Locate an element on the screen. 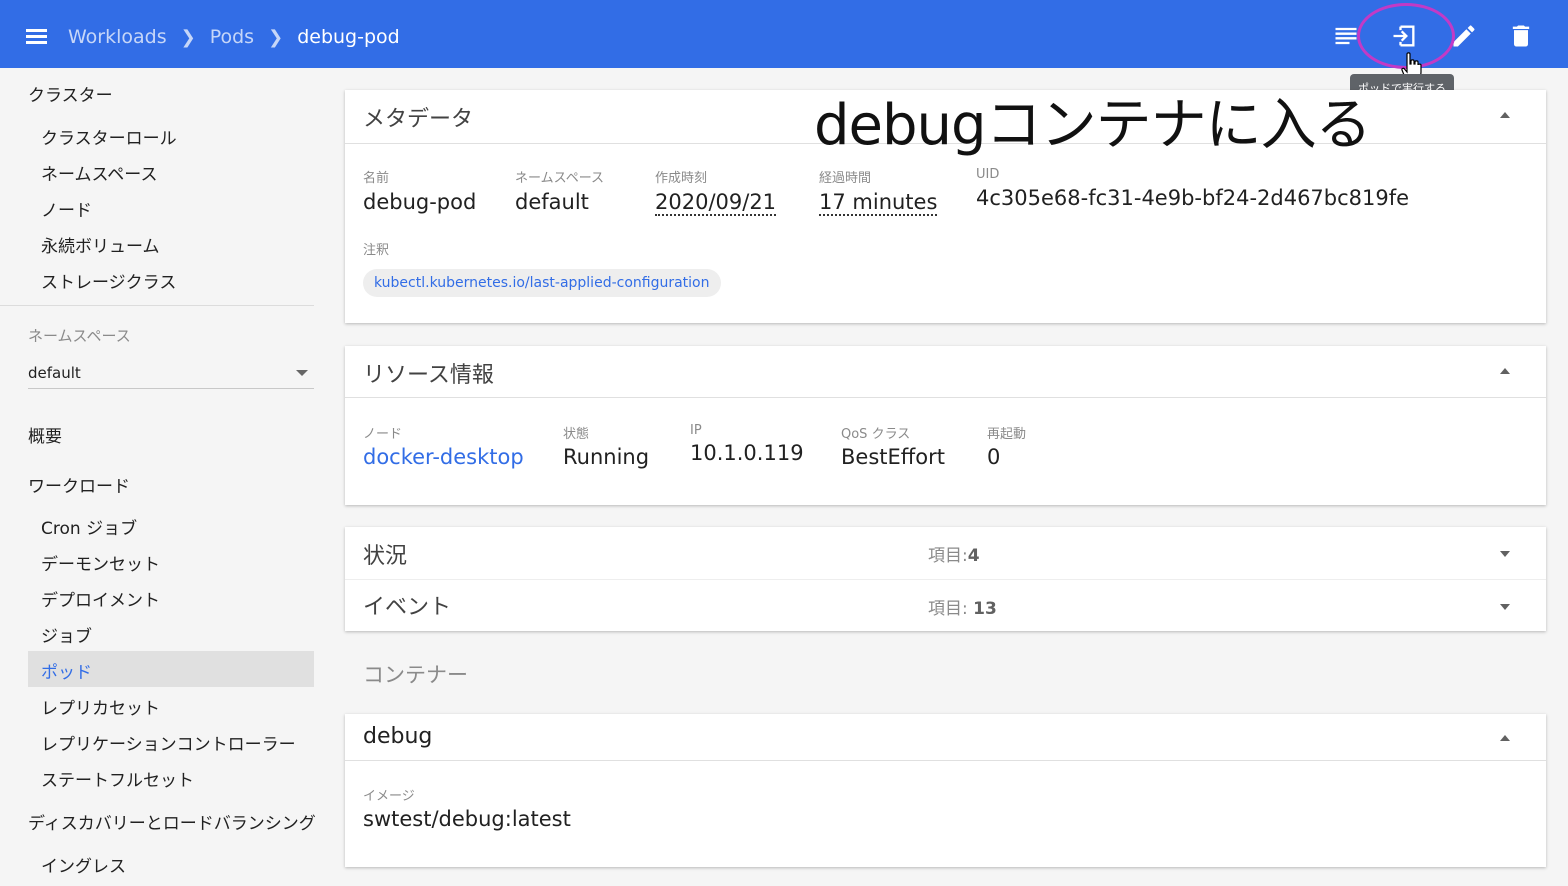 This screenshot has width=1568, height=886. name-value: debug-pod is located at coordinates (420, 202).